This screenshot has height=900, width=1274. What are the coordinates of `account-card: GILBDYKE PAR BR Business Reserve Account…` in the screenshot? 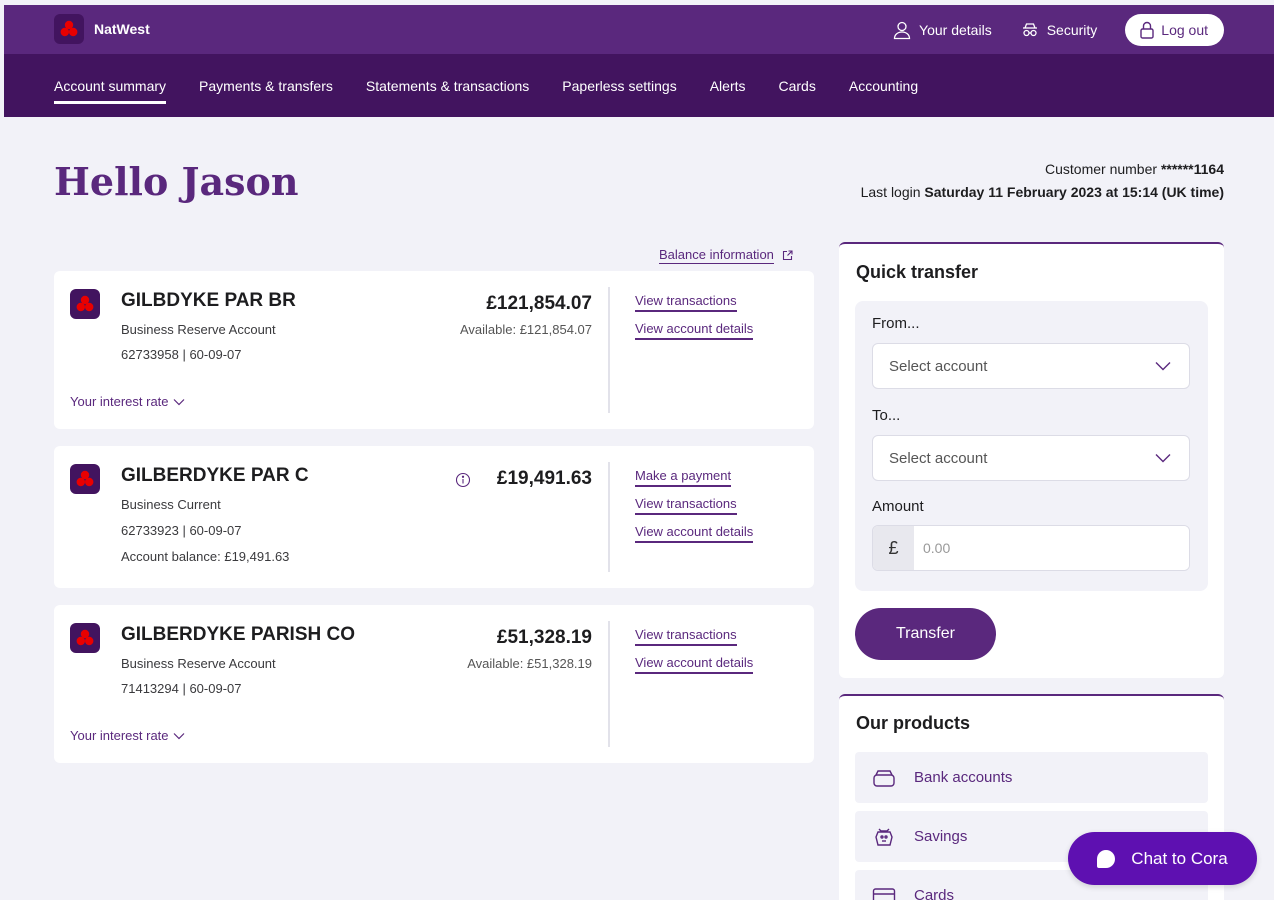 It's located at (434, 350).